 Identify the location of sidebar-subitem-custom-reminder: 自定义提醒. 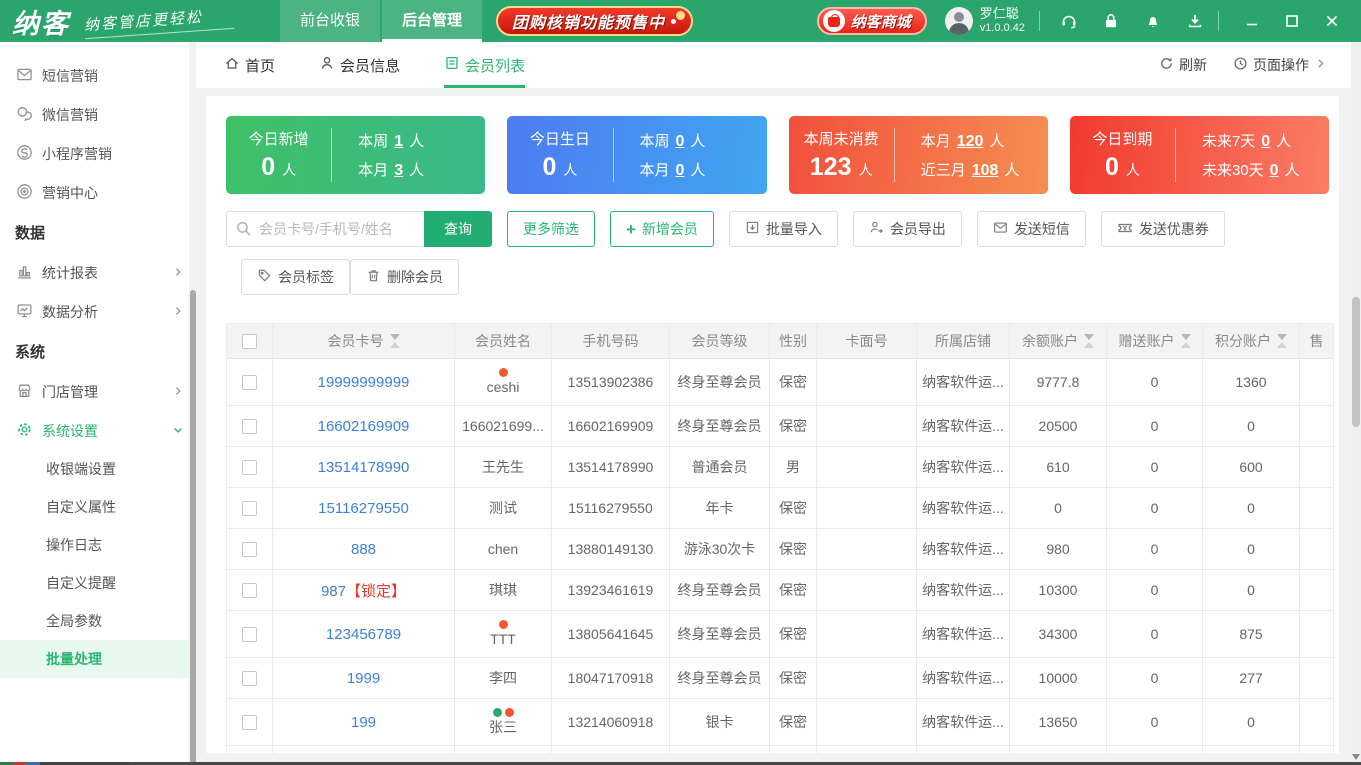
(98, 583).